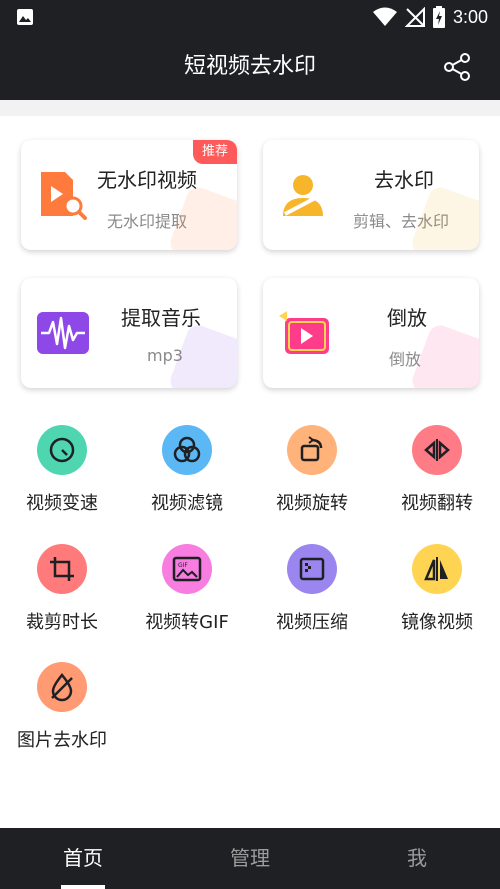  What do you see at coordinates (147, 180) in the screenshot?
I see `card-title: 无水印视频` at bounding box center [147, 180].